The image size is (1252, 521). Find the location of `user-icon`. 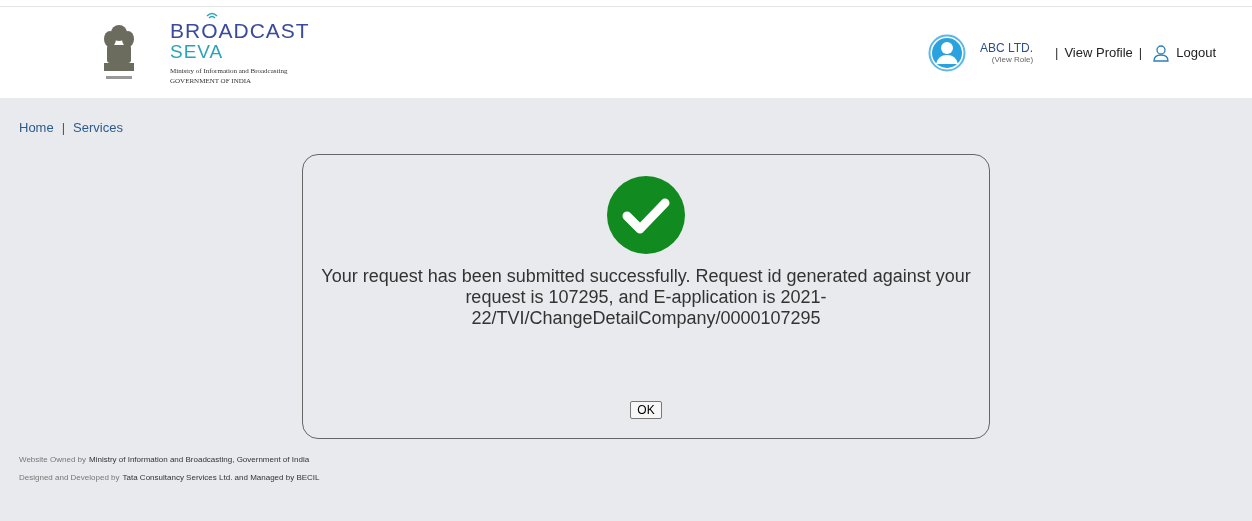

user-icon is located at coordinates (1161, 52).